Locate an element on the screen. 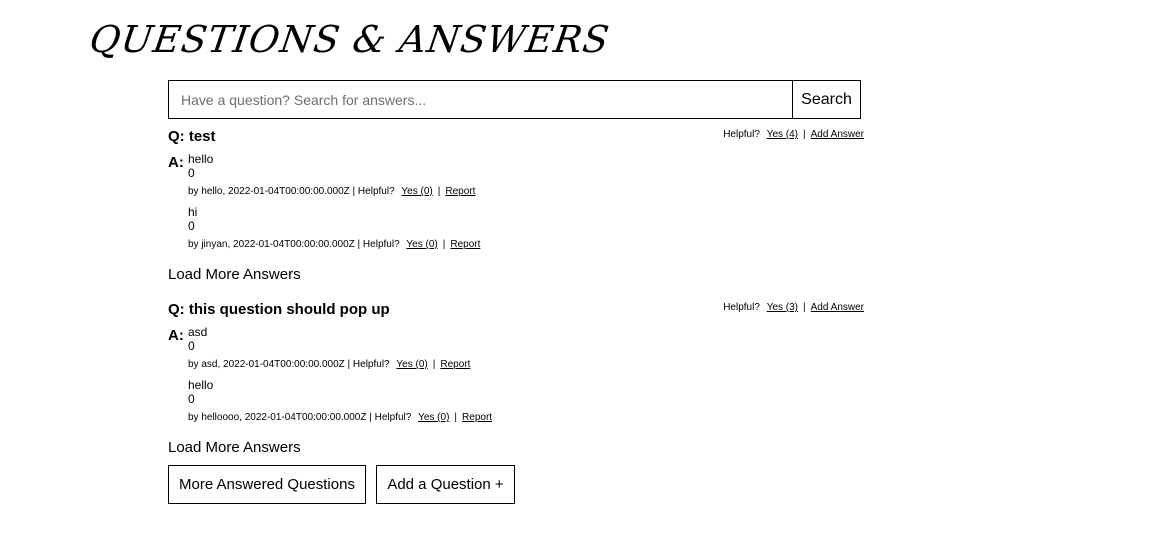 This screenshot has width=1174, height=549. helpful-yes-link: Yes (3) is located at coordinates (782, 307).